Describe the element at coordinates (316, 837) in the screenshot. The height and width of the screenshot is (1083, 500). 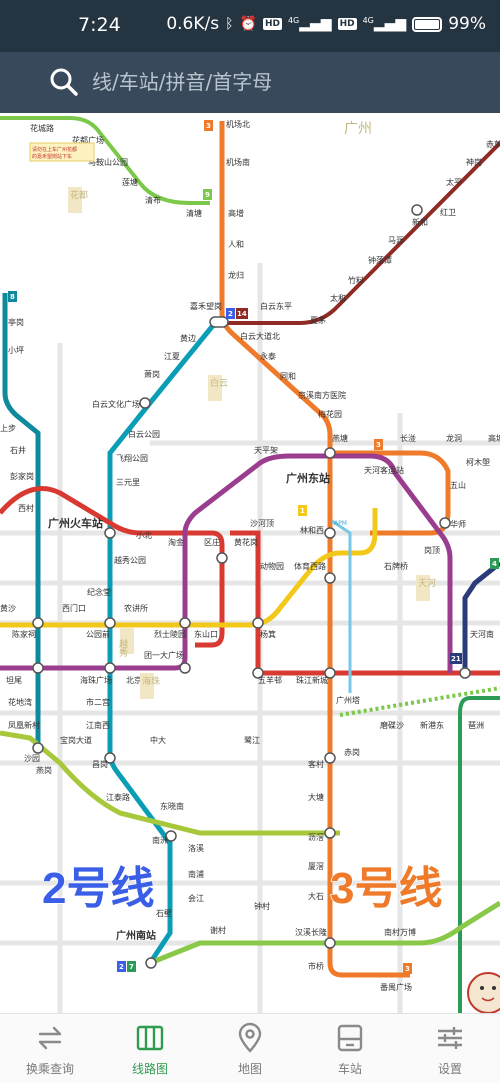
I see `station-lijiao: 沥滘` at that location.